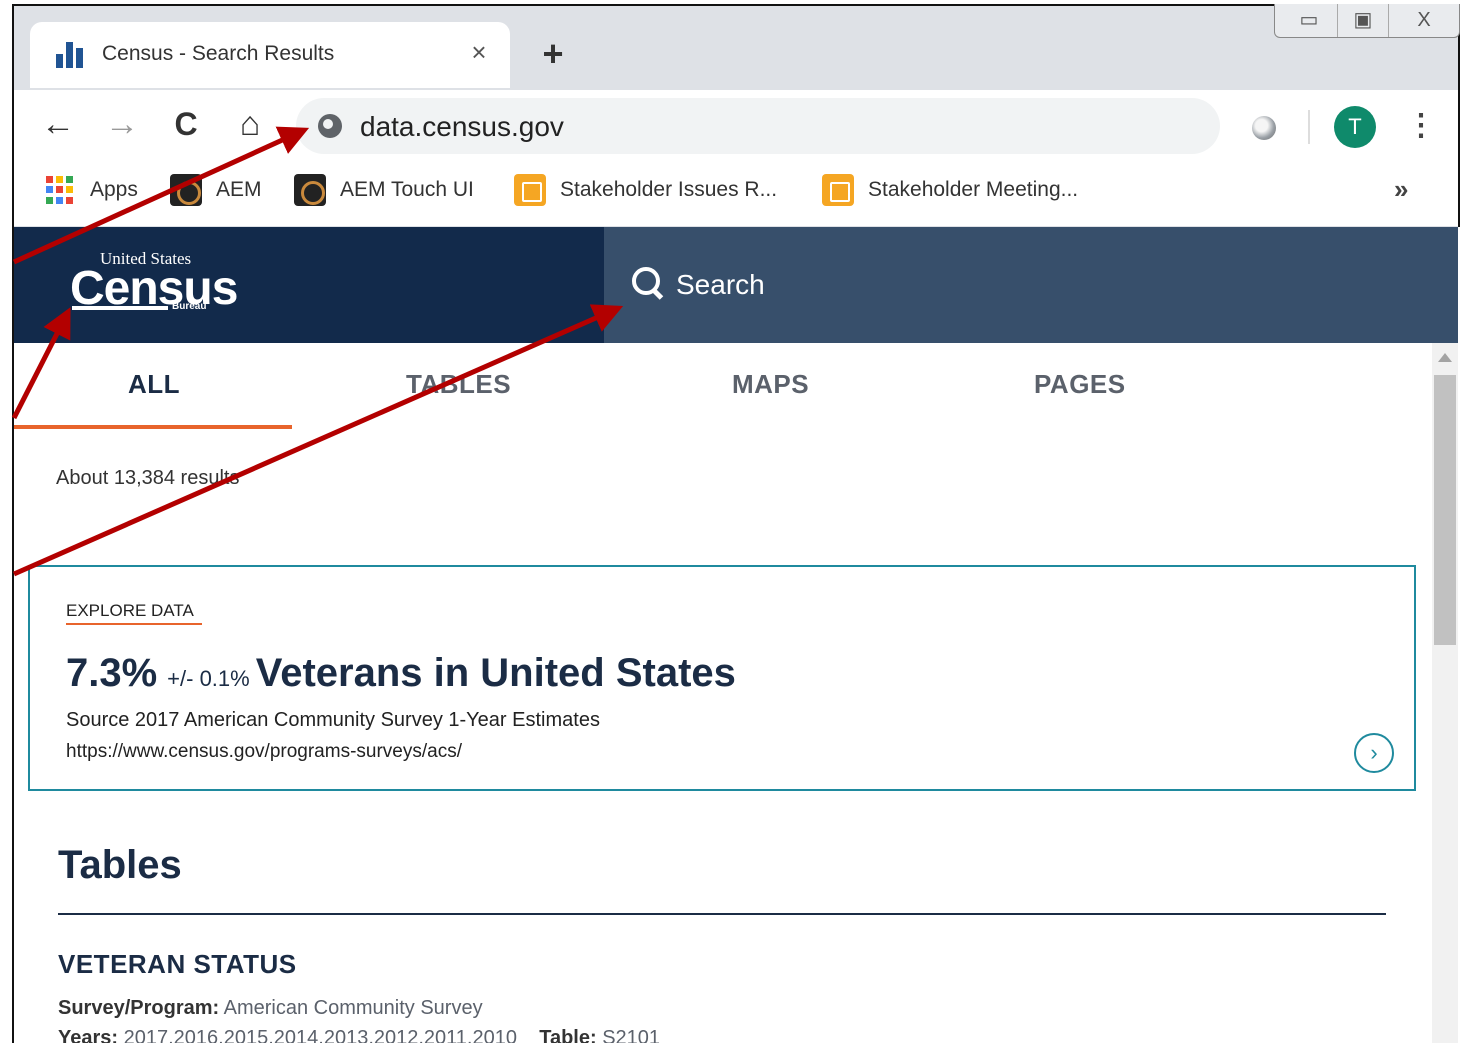 Image resolution: width=1462 pixels, height=1043 pixels. What do you see at coordinates (218, 53) in the screenshot?
I see `tab-title: Census - Search Results` at bounding box center [218, 53].